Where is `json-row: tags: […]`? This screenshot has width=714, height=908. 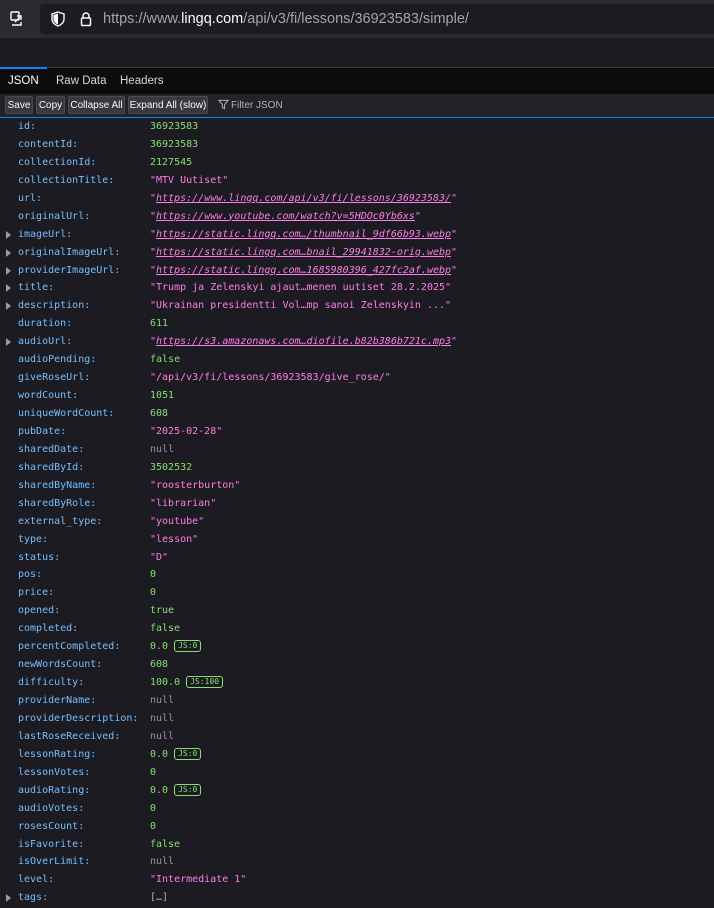 json-row: tags: […] is located at coordinates (357, 898).